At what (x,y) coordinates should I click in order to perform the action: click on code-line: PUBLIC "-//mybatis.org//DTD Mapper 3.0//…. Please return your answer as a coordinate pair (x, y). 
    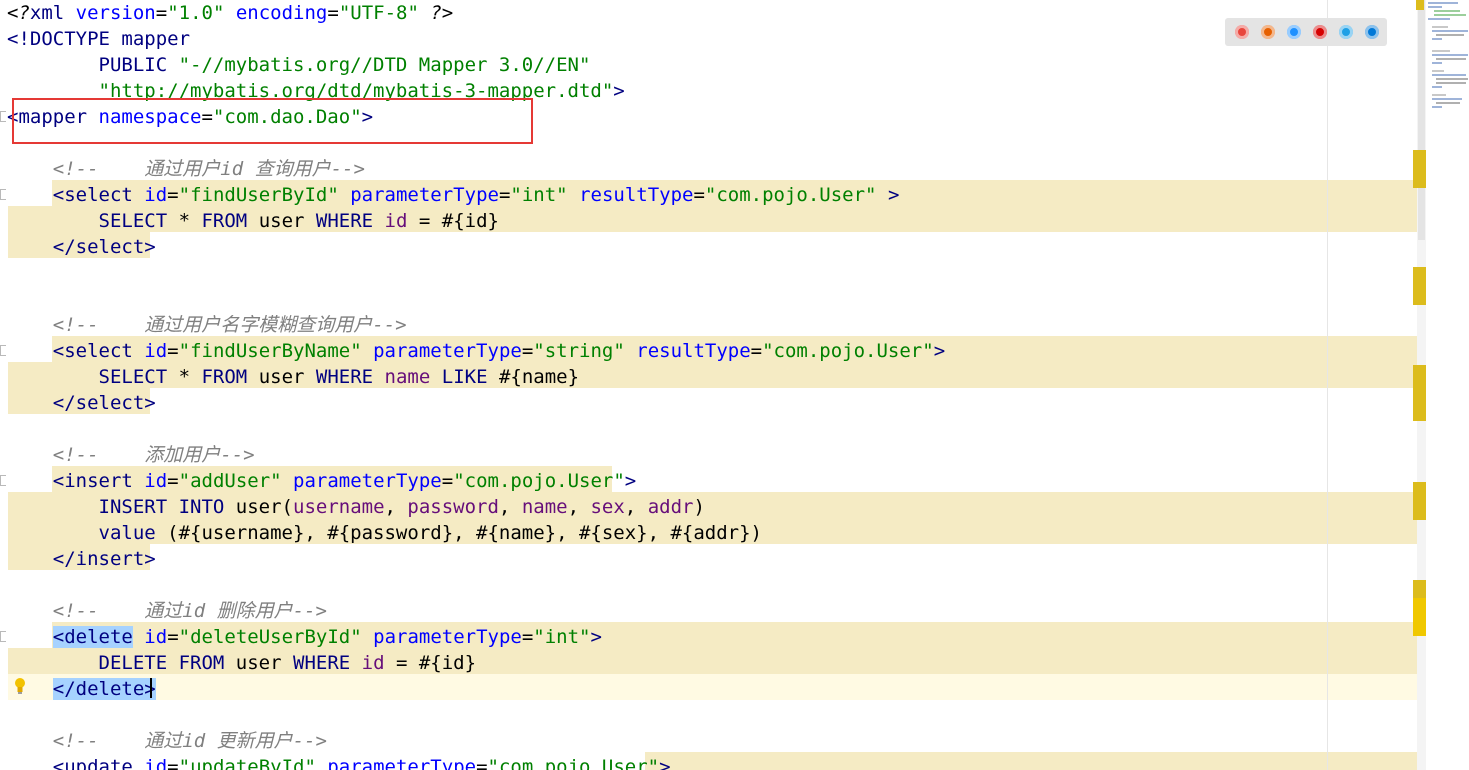
    Looking at the image, I should click on (299, 65).